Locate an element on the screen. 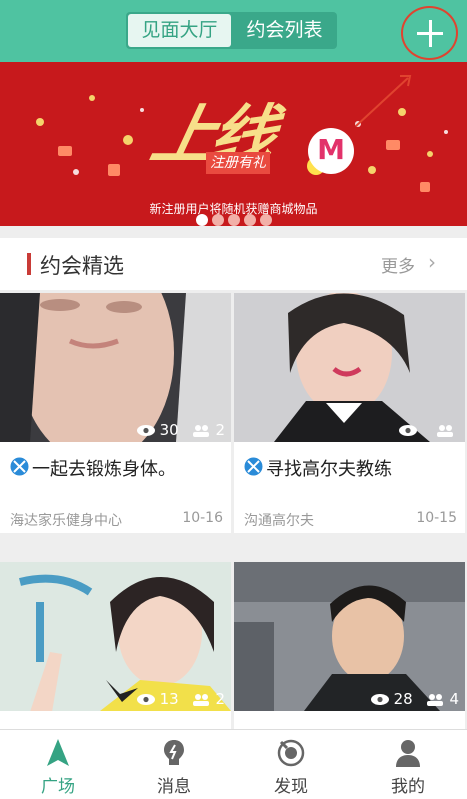 This screenshot has height=799, width=467. date-card: 寻找高尔夫教练 沟通高尔夫 10-15 is located at coordinates (349, 413).